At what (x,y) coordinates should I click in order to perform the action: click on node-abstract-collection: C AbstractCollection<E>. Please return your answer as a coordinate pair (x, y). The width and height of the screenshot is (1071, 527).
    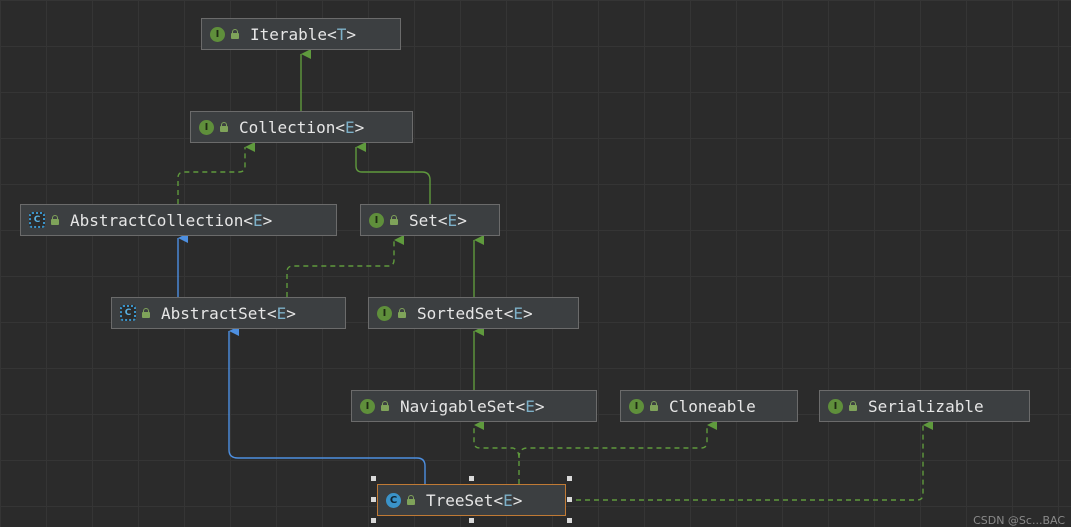
    Looking at the image, I should click on (178, 220).